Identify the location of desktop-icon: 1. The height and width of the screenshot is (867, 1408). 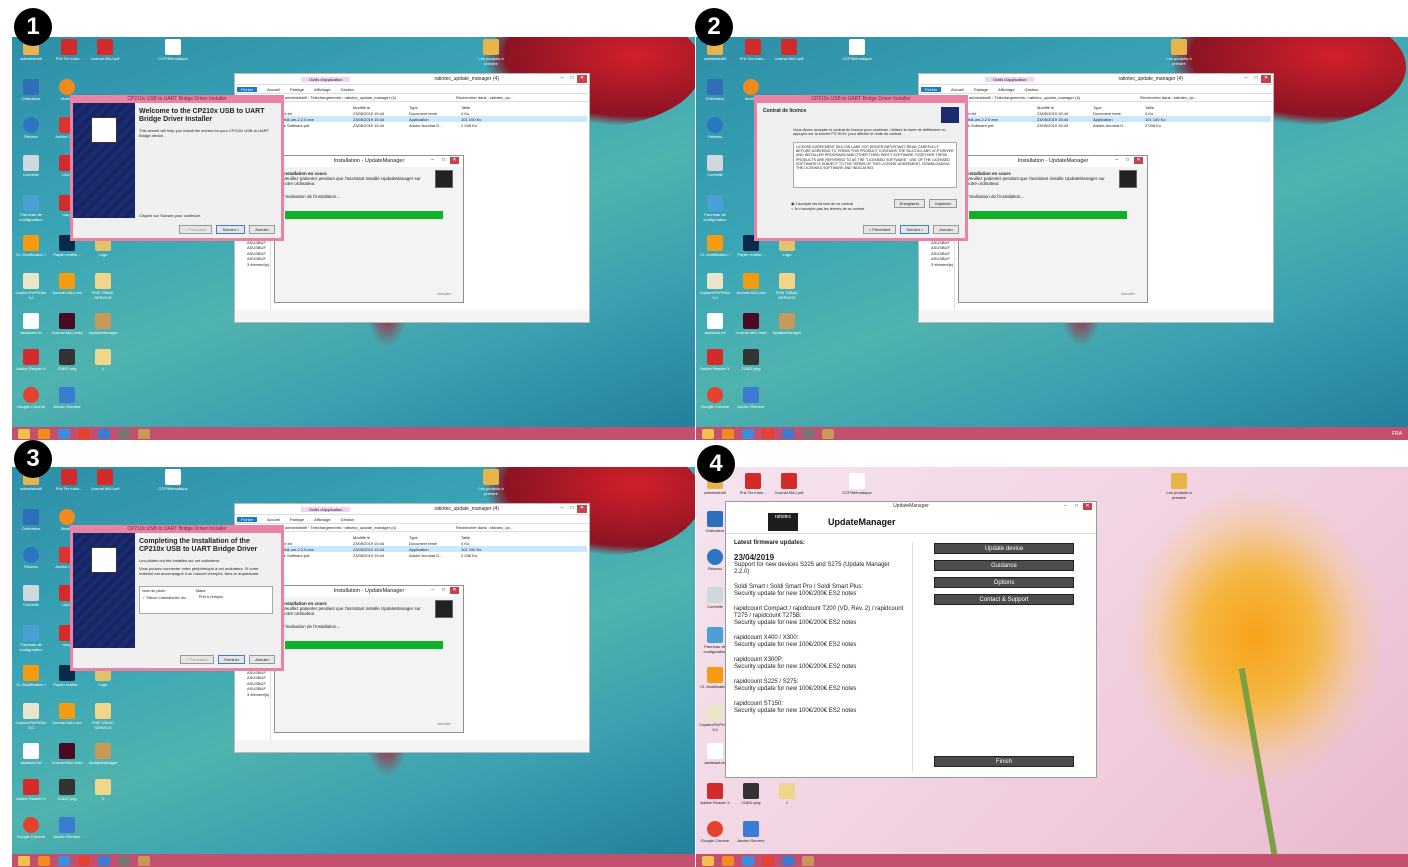
(787, 794).